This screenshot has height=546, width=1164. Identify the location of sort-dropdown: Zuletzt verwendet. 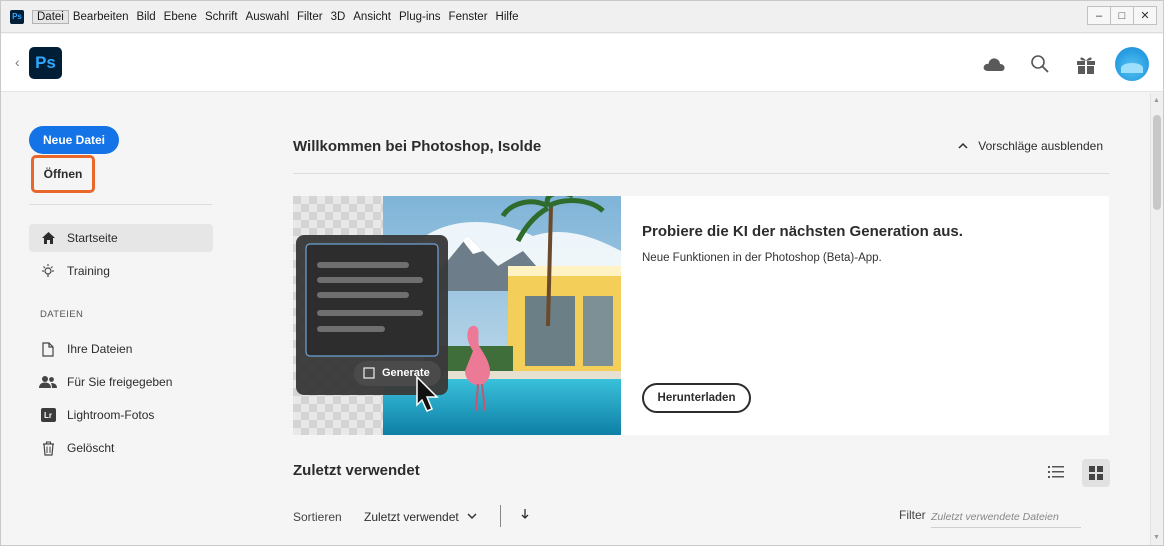
(420, 517).